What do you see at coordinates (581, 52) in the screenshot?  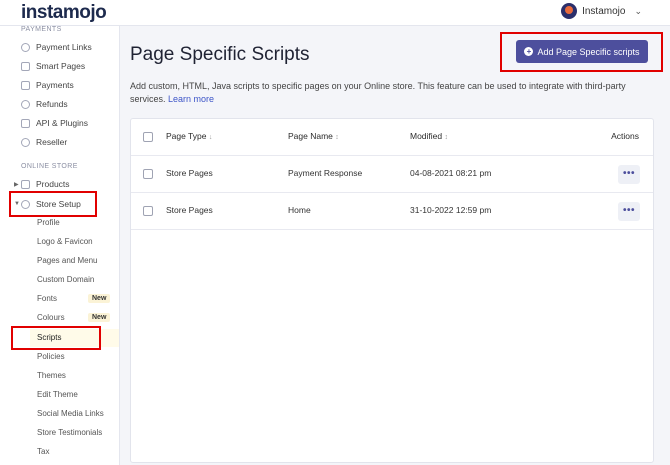 I see `highlight-box-add-button` at bounding box center [581, 52].